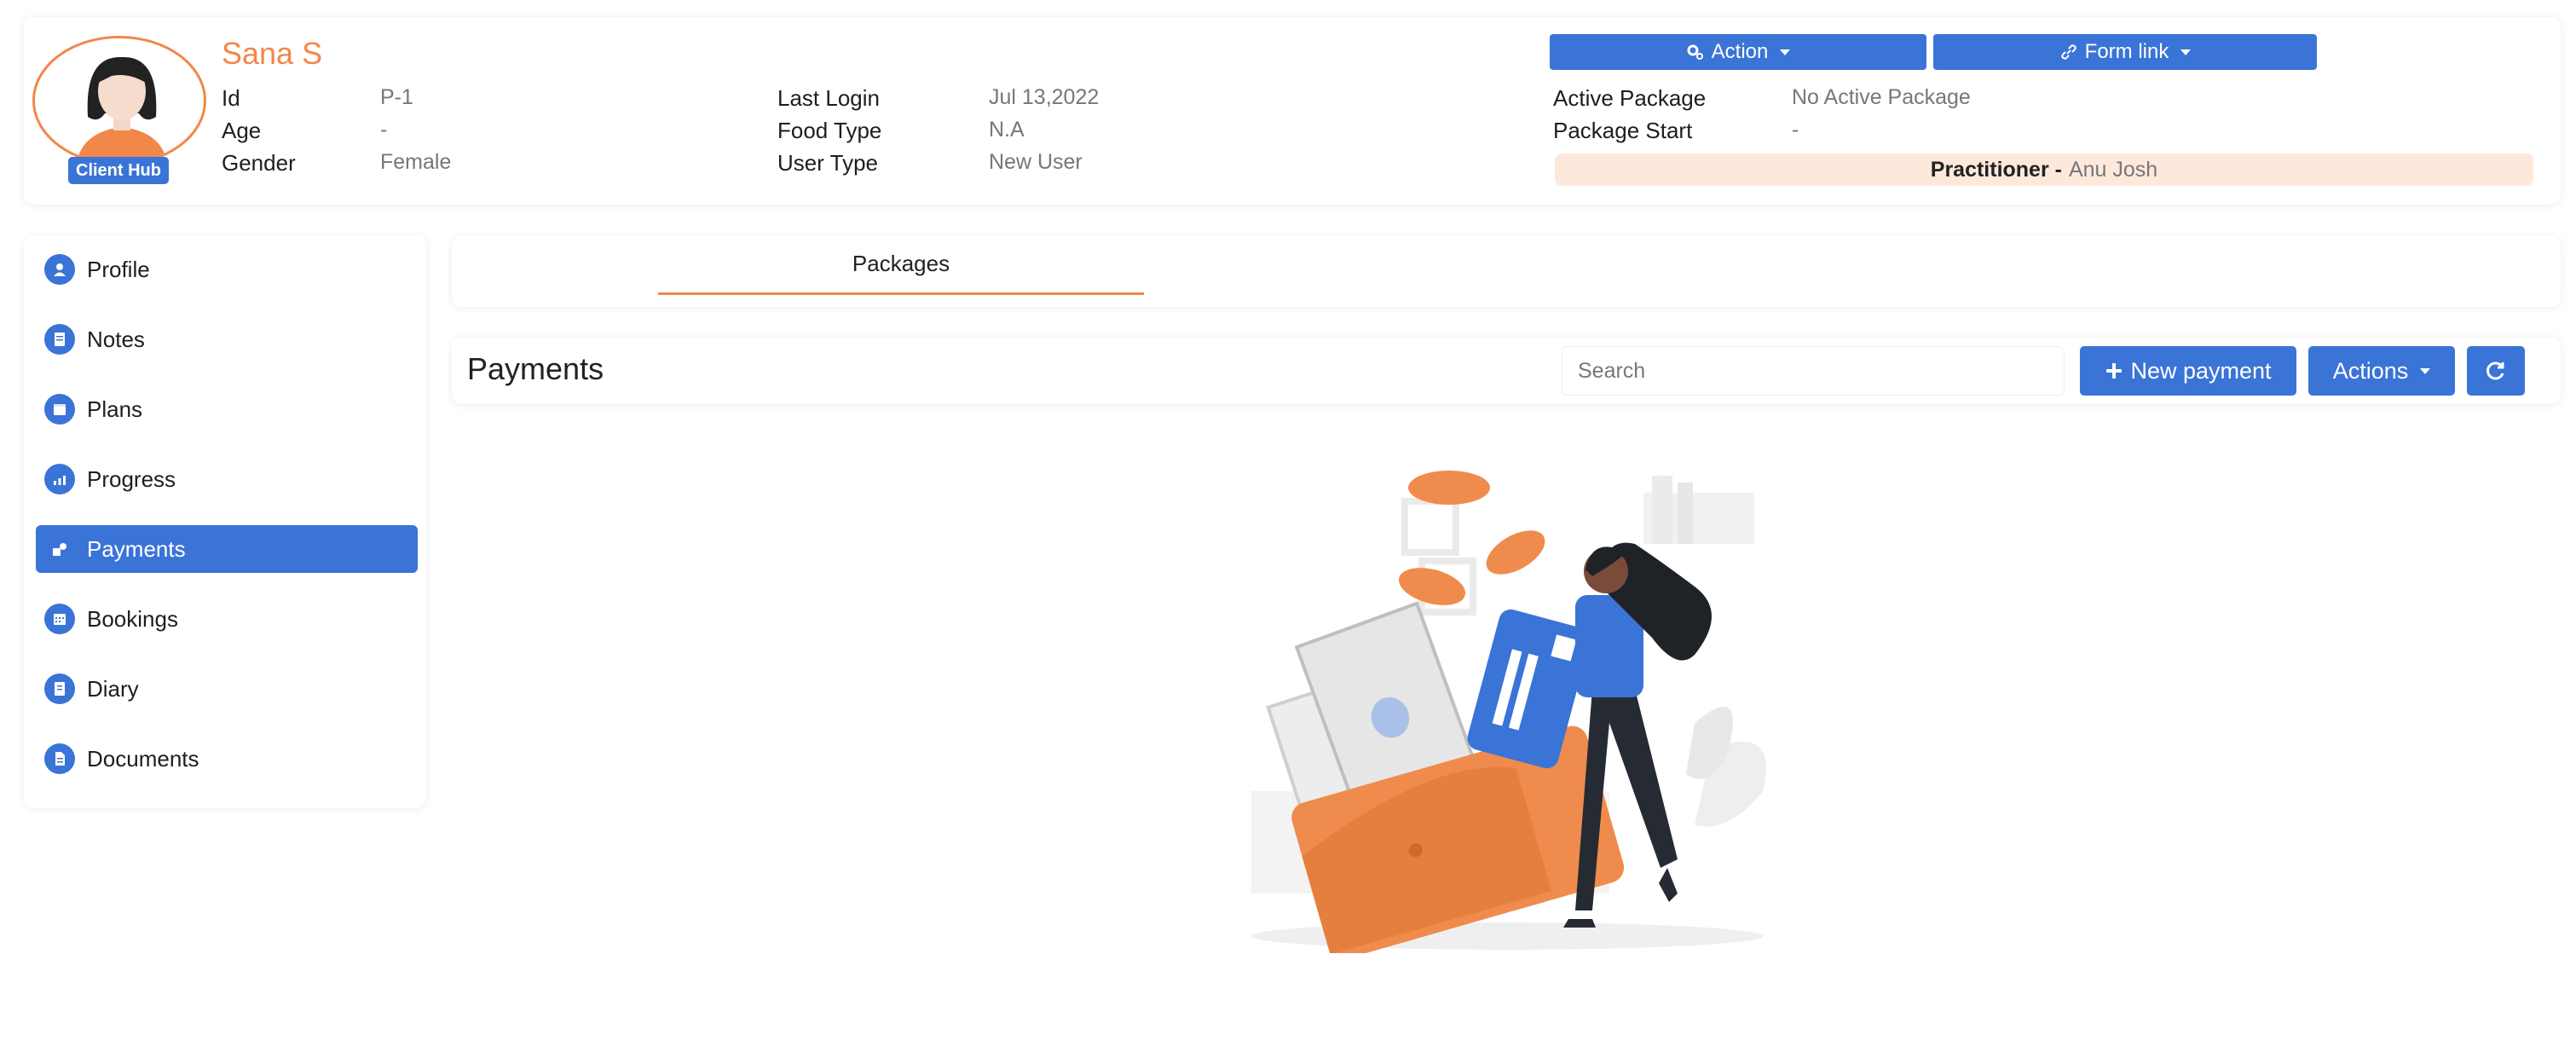 This screenshot has height=1052, width=2576. What do you see at coordinates (1007, 130) in the screenshot?
I see `food-type-value: N.A` at bounding box center [1007, 130].